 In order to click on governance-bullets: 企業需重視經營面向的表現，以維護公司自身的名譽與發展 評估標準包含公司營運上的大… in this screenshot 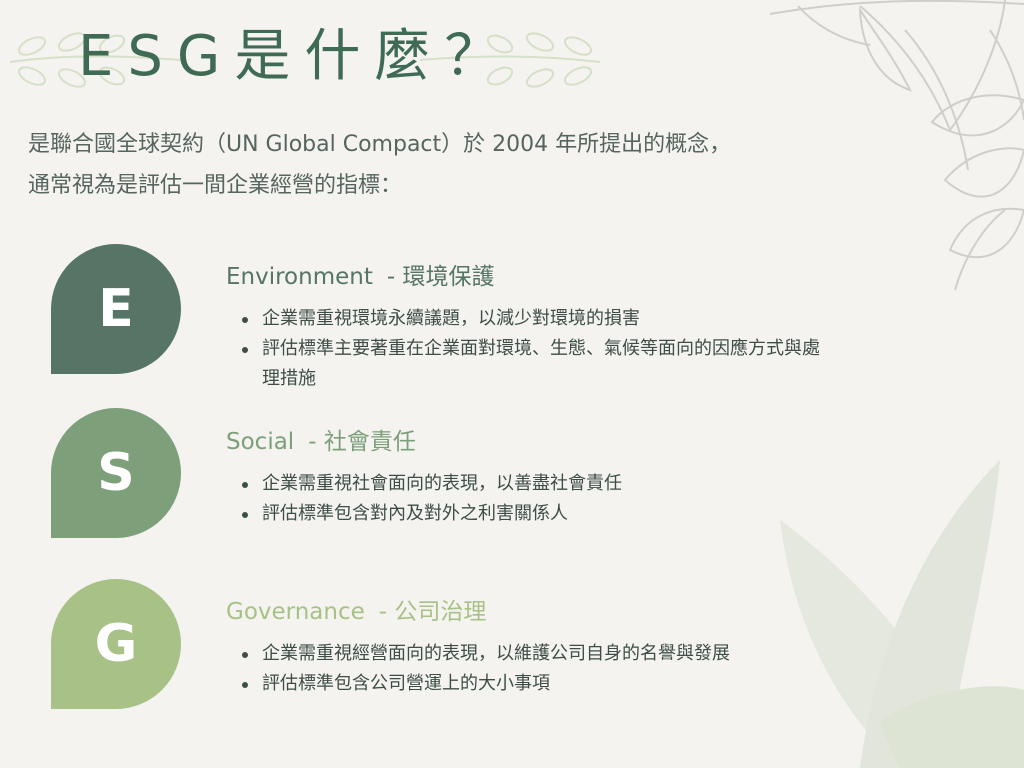, I will do `click(546, 669)`.